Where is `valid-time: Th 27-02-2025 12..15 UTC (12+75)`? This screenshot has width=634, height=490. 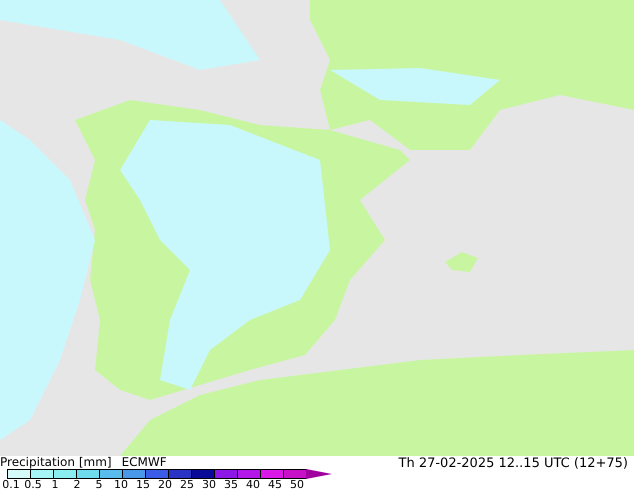 valid-time: Th 27-02-2025 12..15 UTC (12+75) is located at coordinates (513, 463).